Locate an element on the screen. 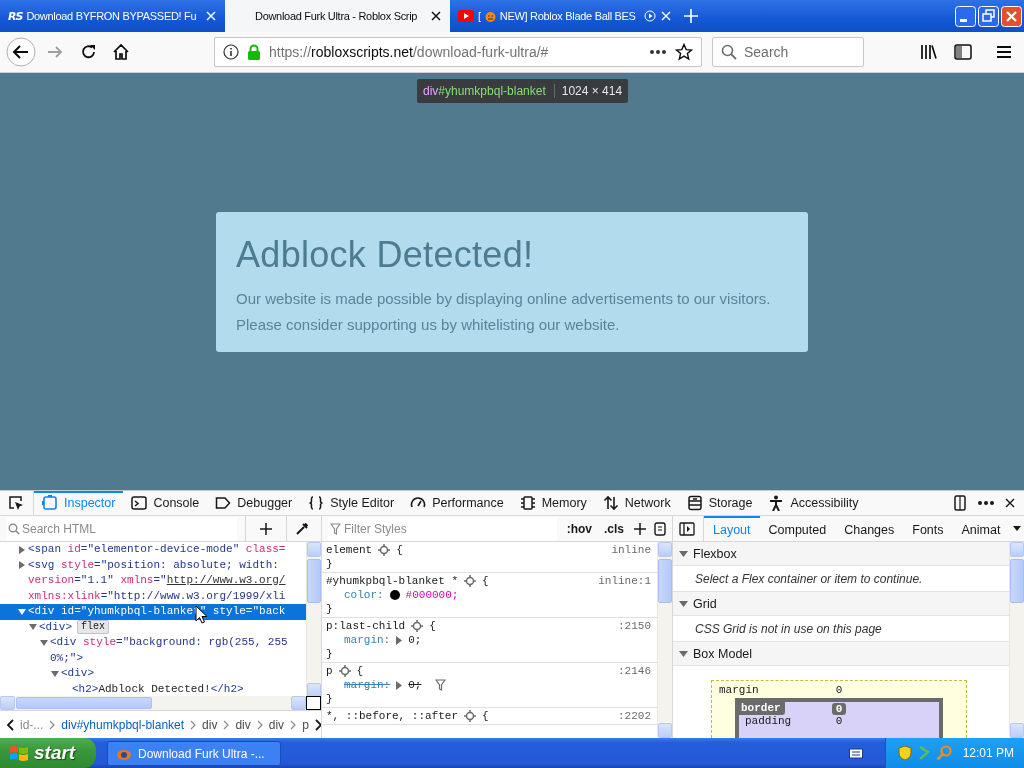 The height and width of the screenshot is (768, 1024). brace: } is located at coordinates (329, 699).